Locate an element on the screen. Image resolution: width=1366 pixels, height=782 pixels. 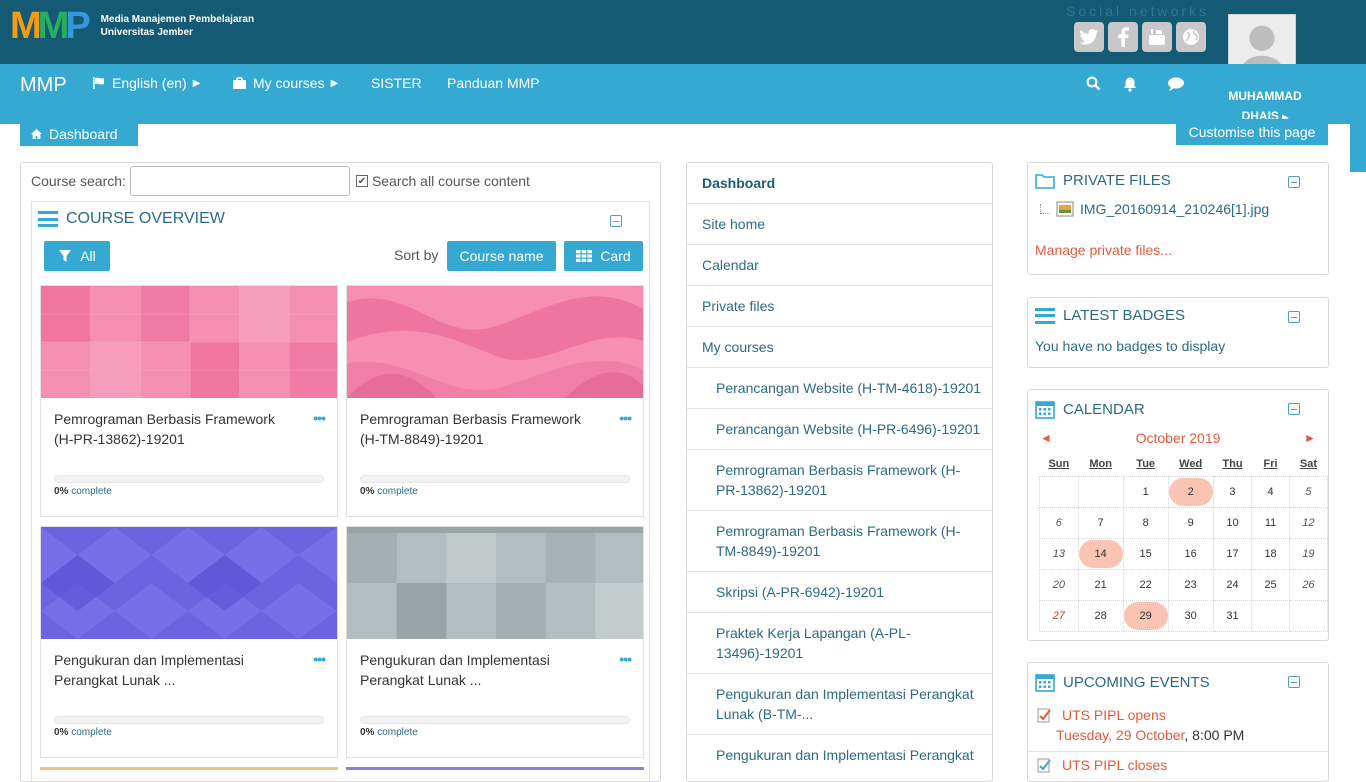
course-overview-header: COURSE OVERVIEW is located at coordinates (131, 219).